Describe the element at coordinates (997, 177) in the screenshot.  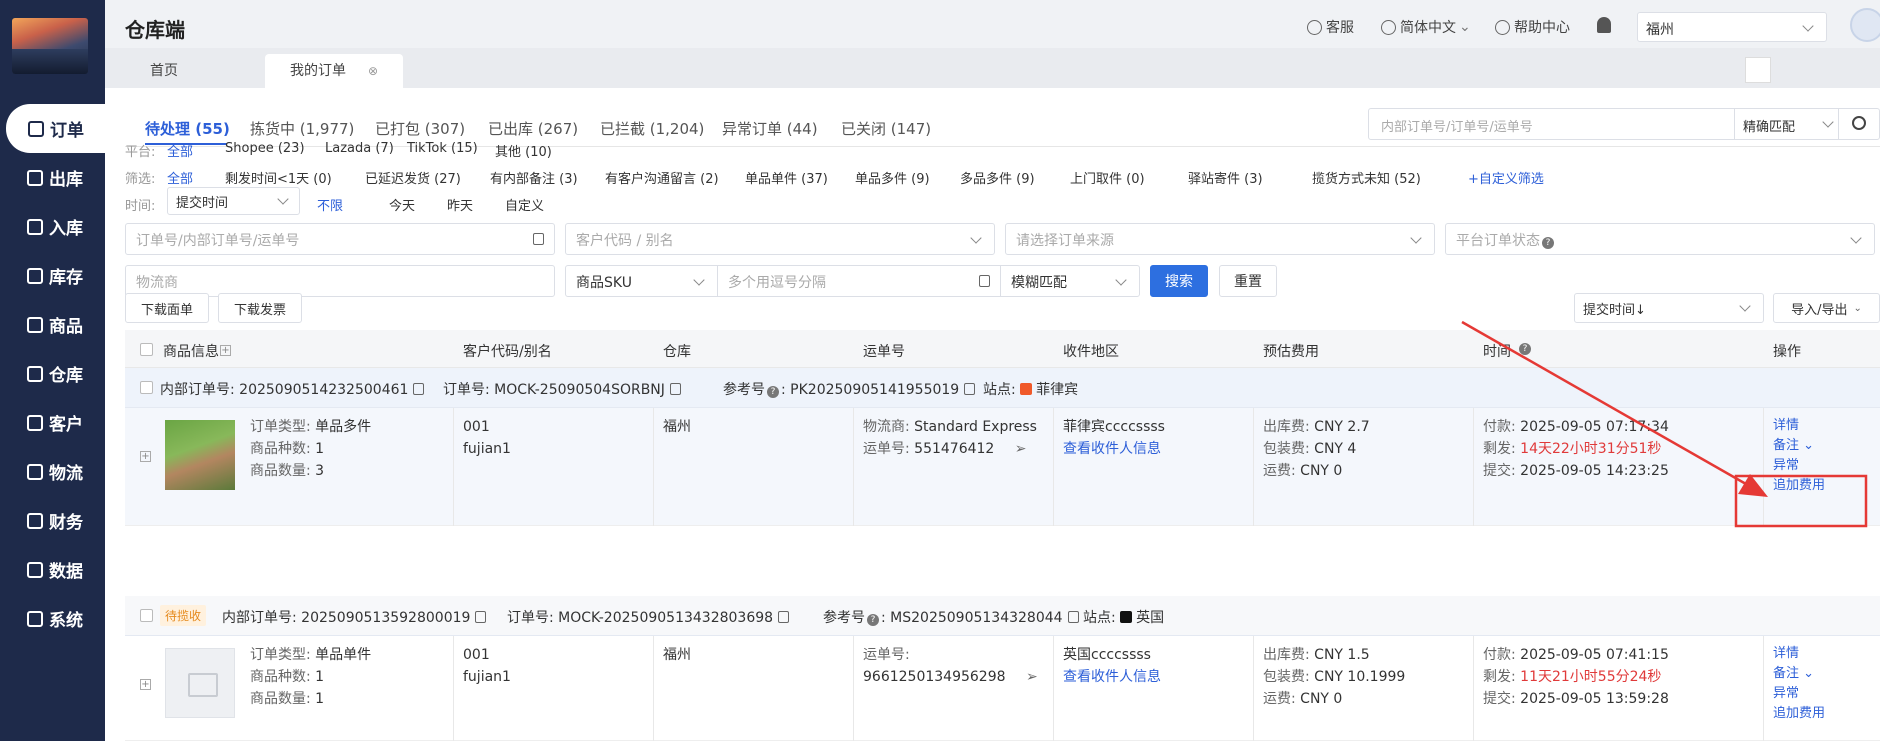
I see `filter-multi-multi: 多品多件 (9)` at that location.